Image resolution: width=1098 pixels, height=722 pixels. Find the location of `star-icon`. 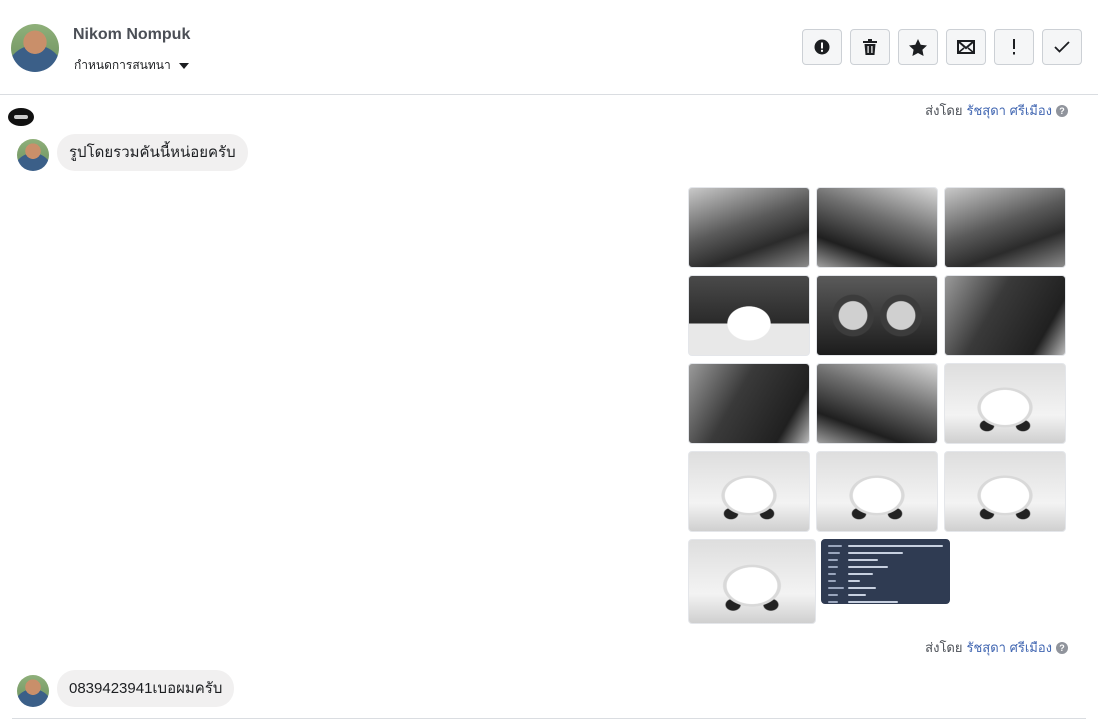

star-icon is located at coordinates (918, 47).